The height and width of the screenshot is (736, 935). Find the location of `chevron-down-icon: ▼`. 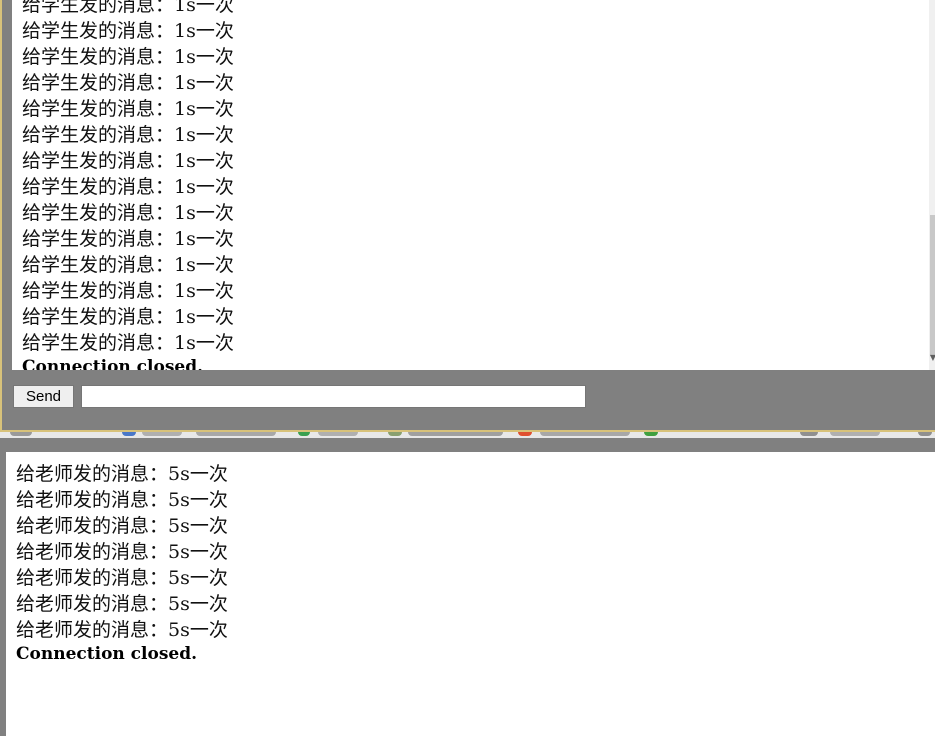

chevron-down-icon: ▼ is located at coordinates (932, 358).